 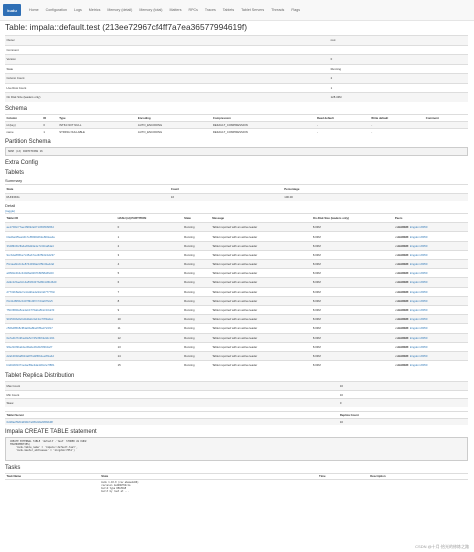 I want to click on tablet-id-link: c56bd85b8cf84a0ba8bef0f5ad724f17, so click(x=61, y=328).